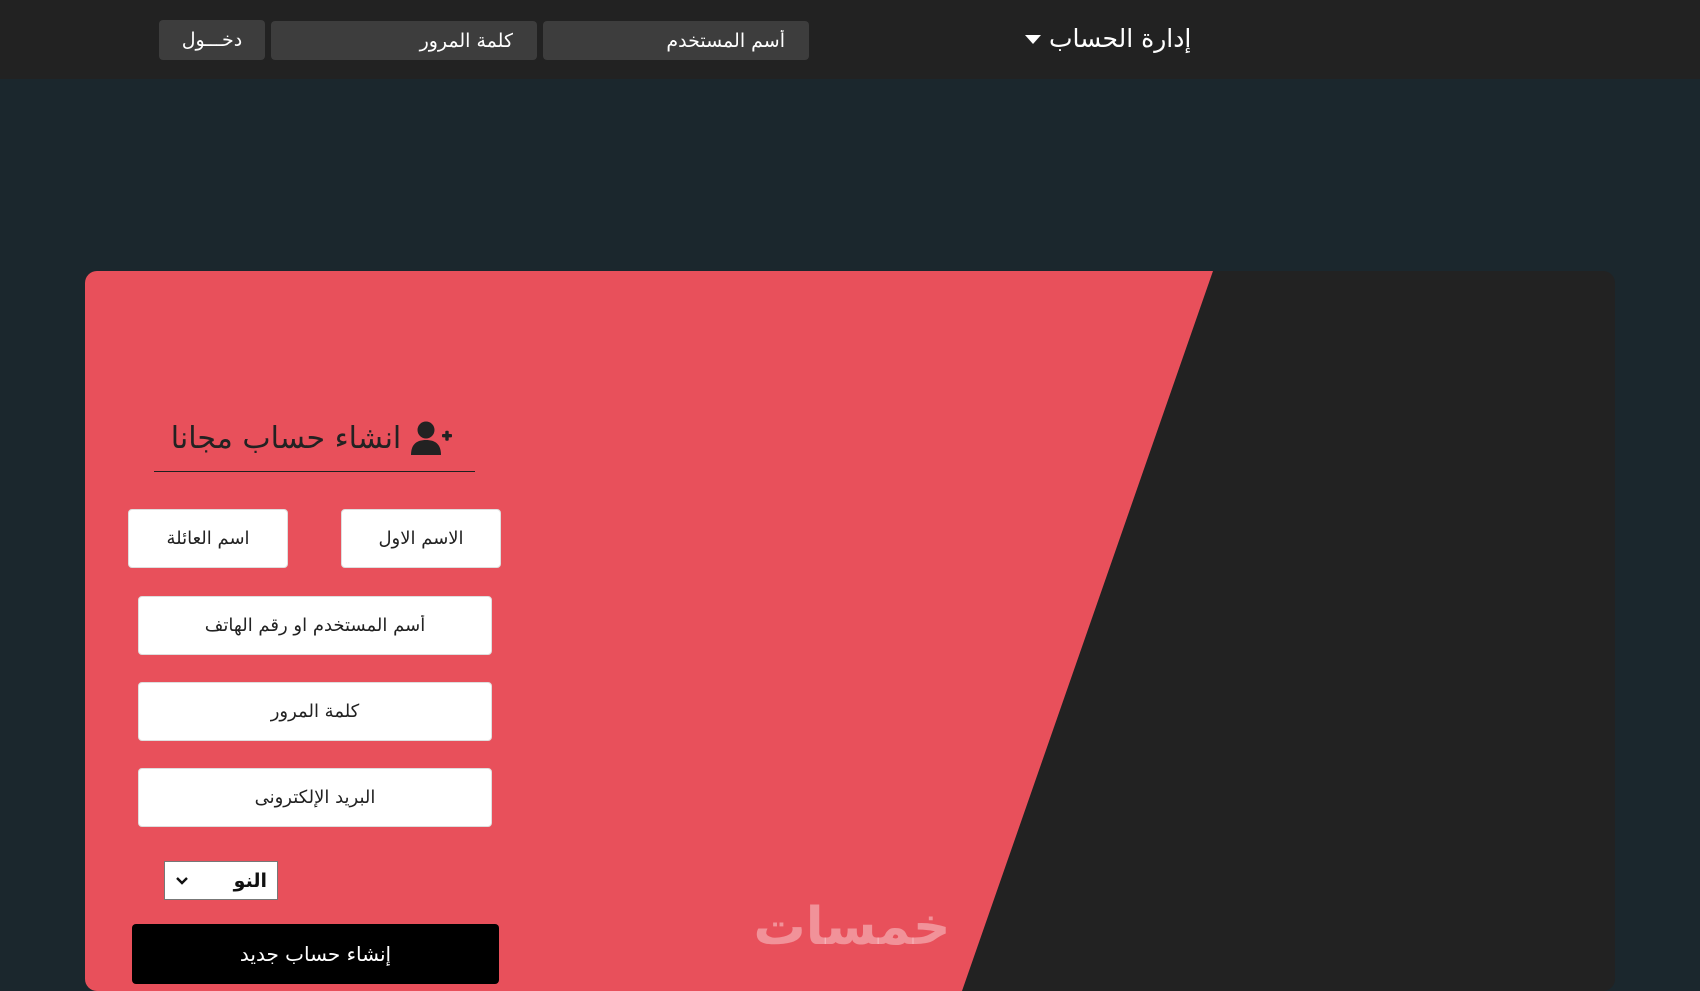 This screenshot has width=1700, height=991. What do you see at coordinates (250, 880) in the screenshot?
I see `gender-selected-value: النو` at bounding box center [250, 880].